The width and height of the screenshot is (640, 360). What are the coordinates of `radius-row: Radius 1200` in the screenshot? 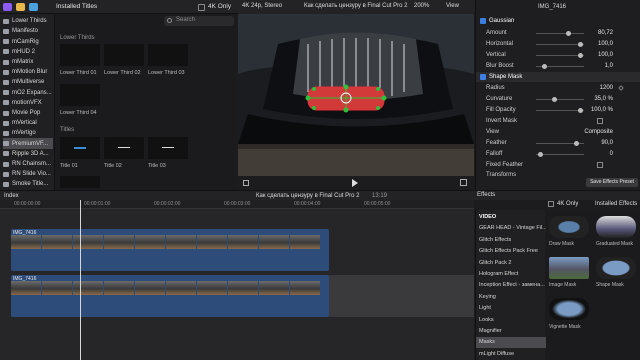 It's located at (558, 88).